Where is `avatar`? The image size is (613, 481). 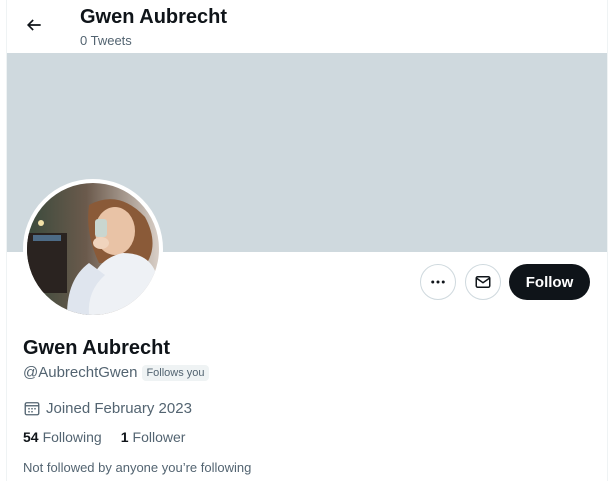
avatar is located at coordinates (93, 249).